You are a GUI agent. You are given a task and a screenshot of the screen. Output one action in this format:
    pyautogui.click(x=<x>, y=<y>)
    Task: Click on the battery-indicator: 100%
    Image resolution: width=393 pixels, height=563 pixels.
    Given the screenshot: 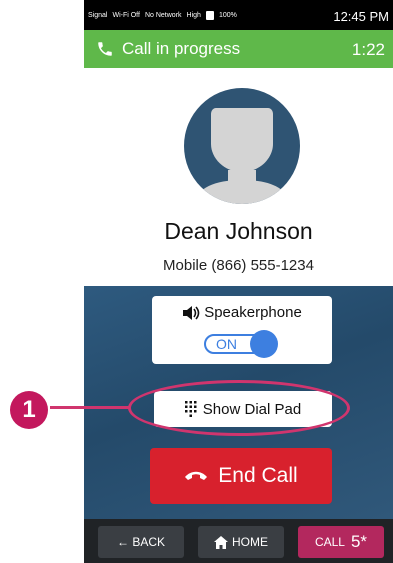 What is the action you would take?
    pyautogui.click(x=223, y=15)
    